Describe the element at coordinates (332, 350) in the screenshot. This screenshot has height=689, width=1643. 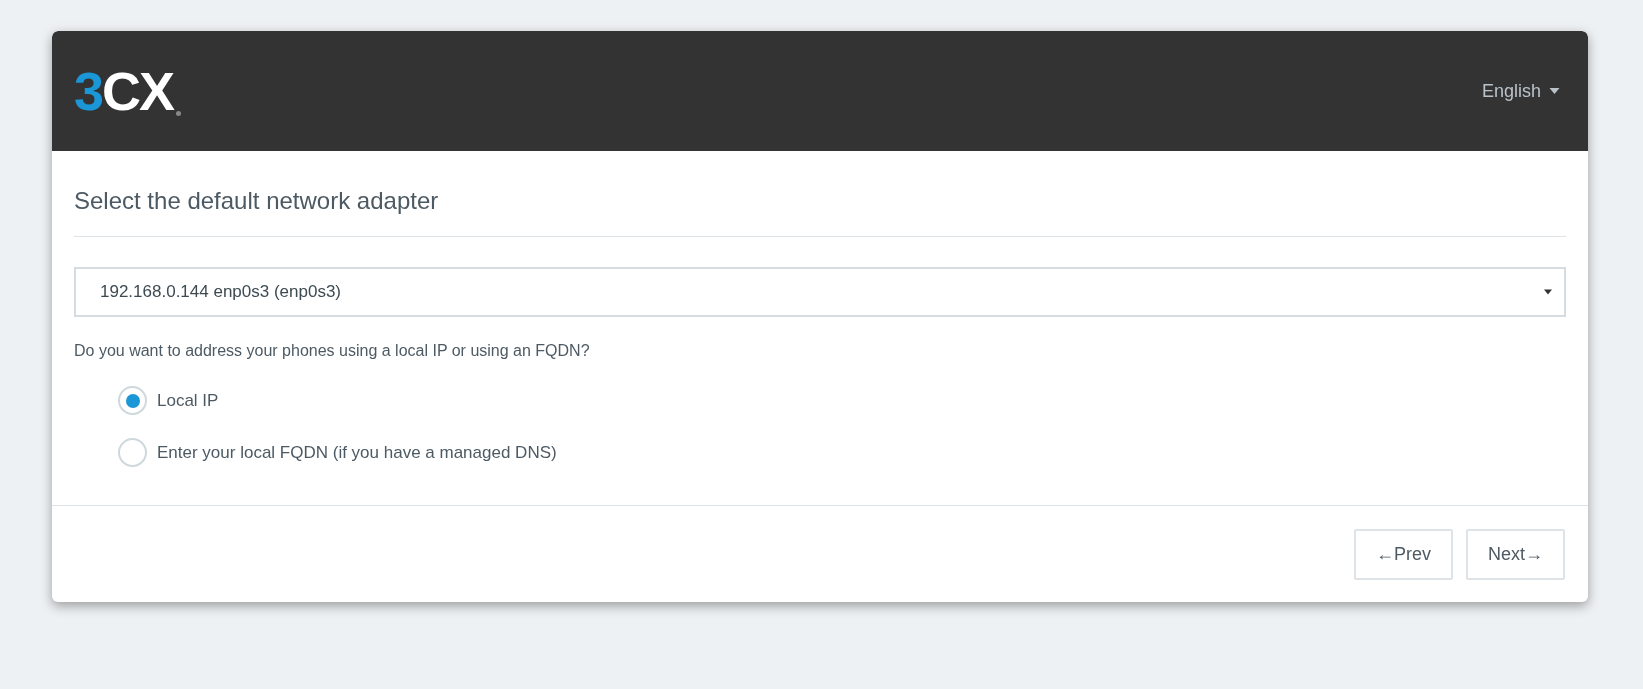
I see `question-text: Do you want to address your phones using a local IP or using an FQDN?` at that location.